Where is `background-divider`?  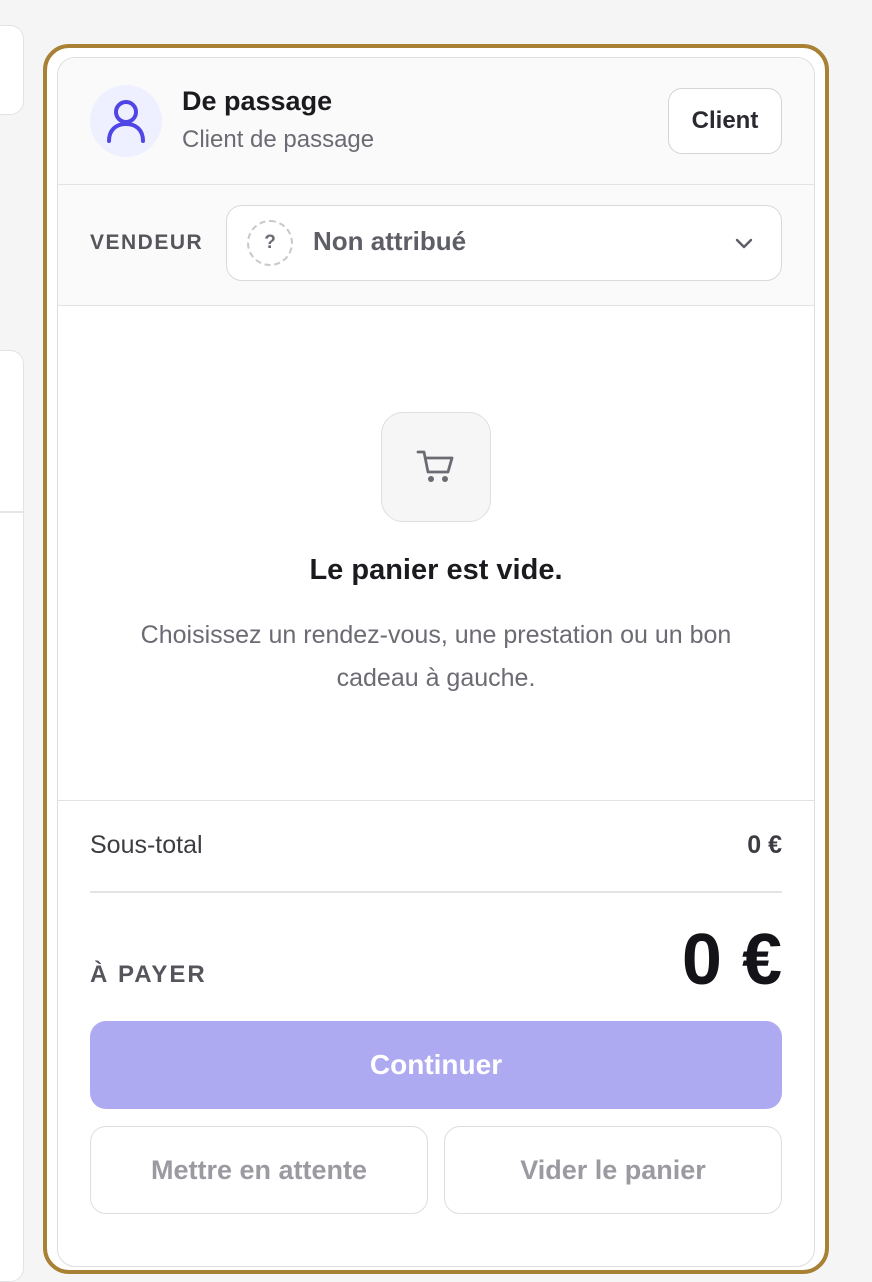
background-divider is located at coordinates (11, 512).